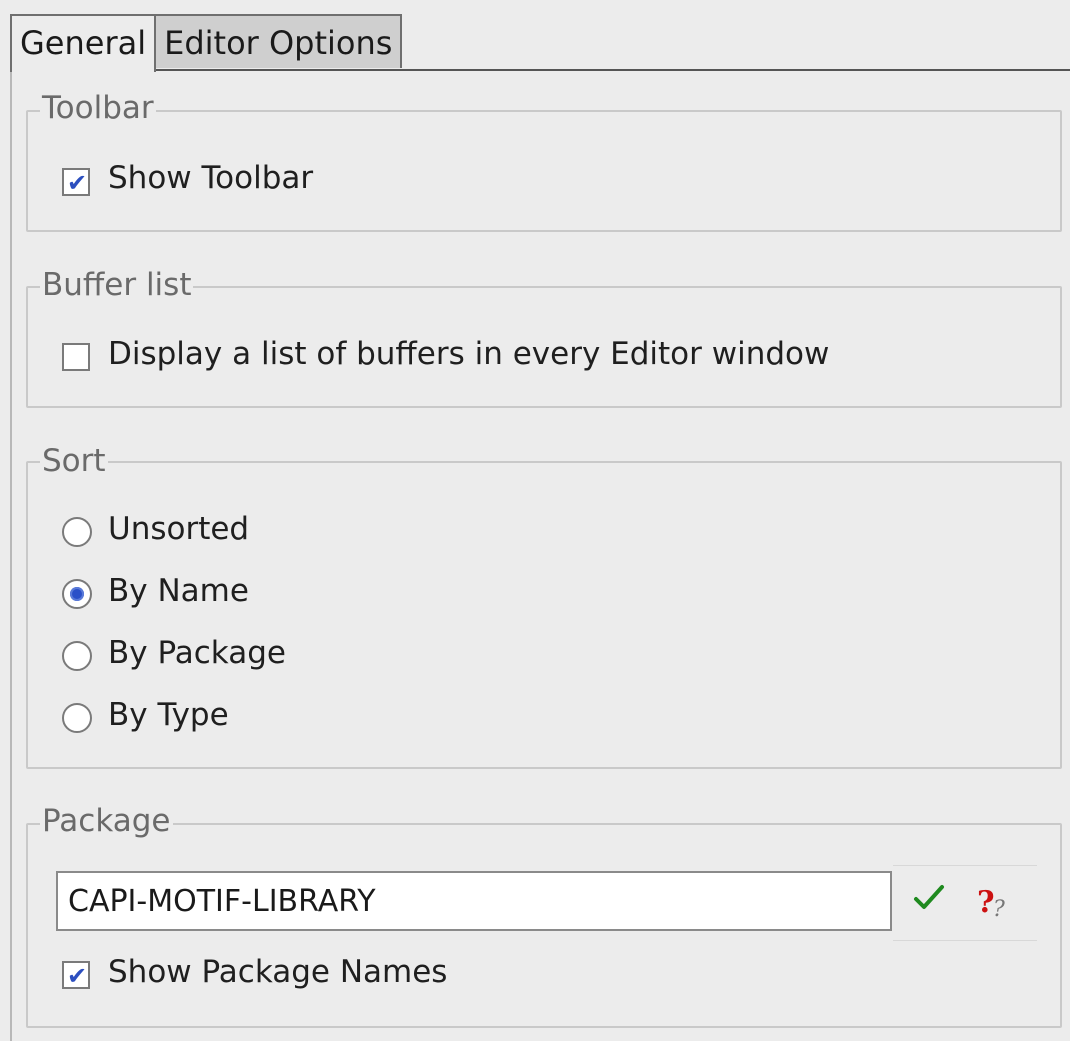 The image size is (1070, 1041). What do you see at coordinates (117, 285) in the screenshot?
I see `buffer-list-group-title: Buffer list` at bounding box center [117, 285].